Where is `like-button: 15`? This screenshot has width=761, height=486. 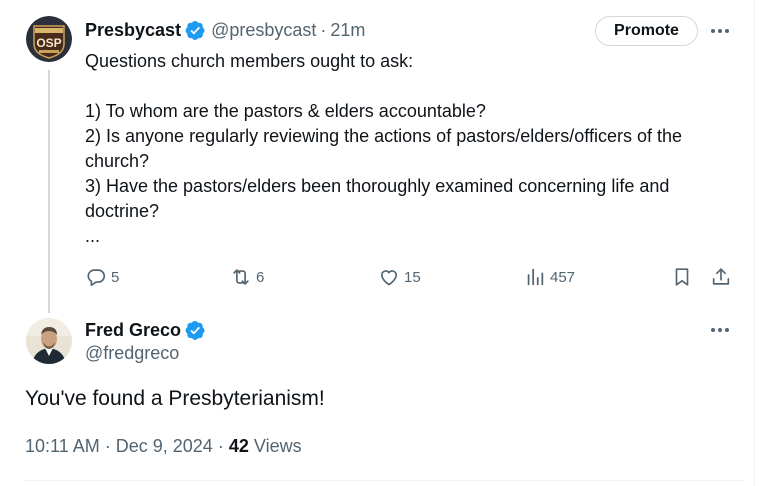 like-button: 15 is located at coordinates (399, 277).